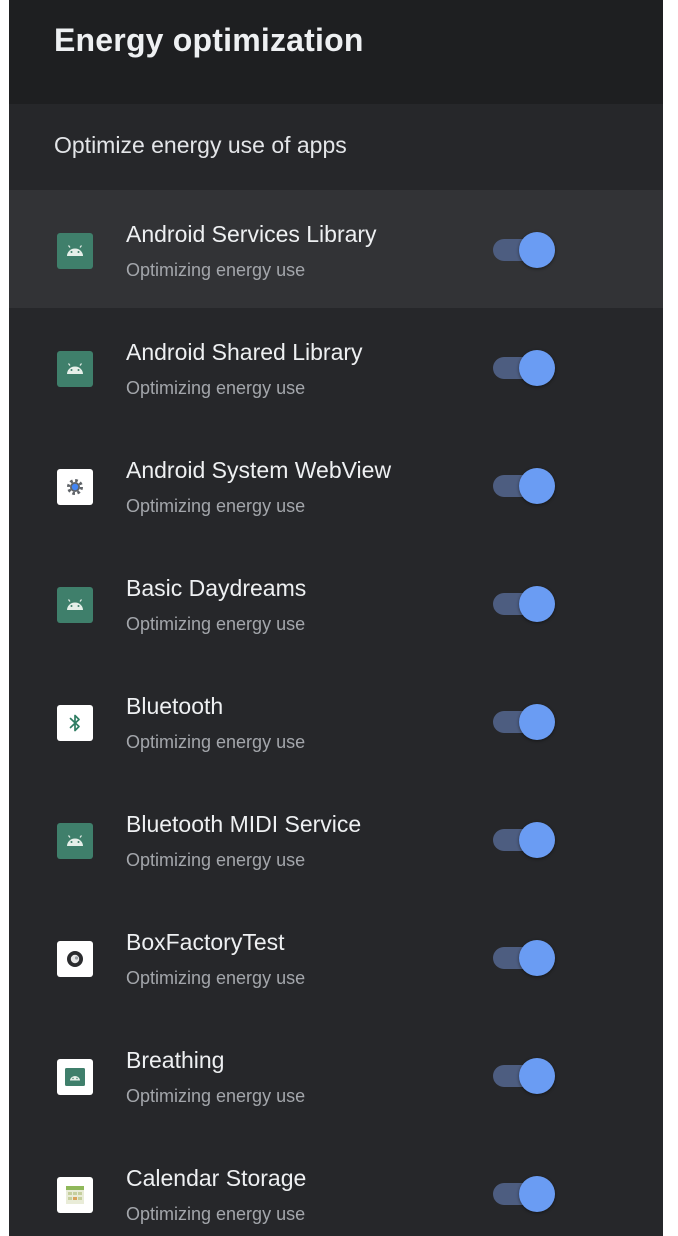 The width and height of the screenshot is (678, 1236). I want to click on app-name: Breathing, so click(175, 1060).